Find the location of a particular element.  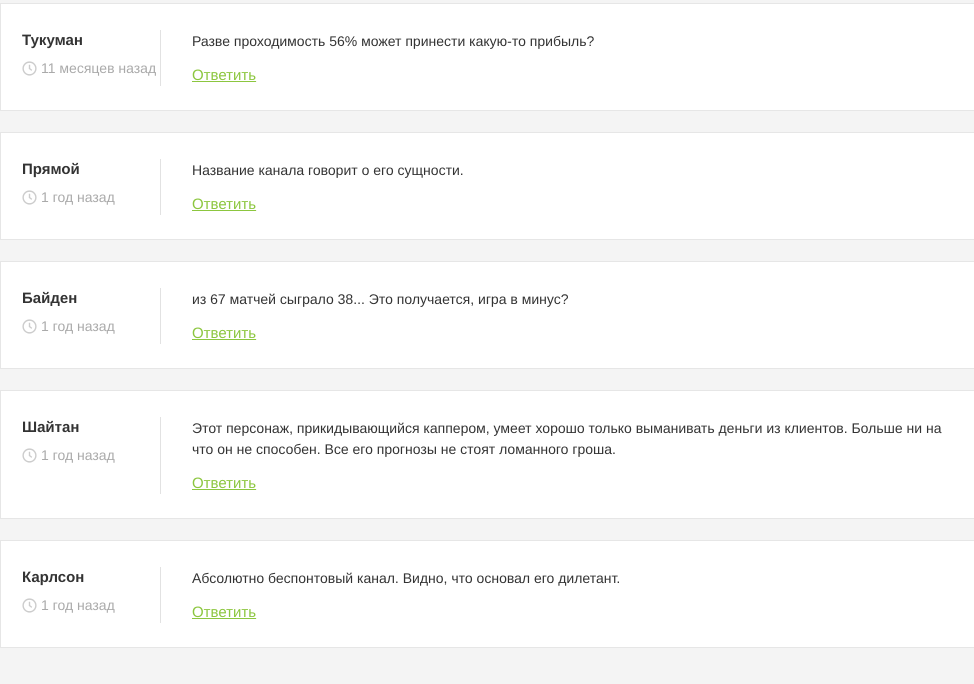

author-name: Прямой is located at coordinates (51, 170).